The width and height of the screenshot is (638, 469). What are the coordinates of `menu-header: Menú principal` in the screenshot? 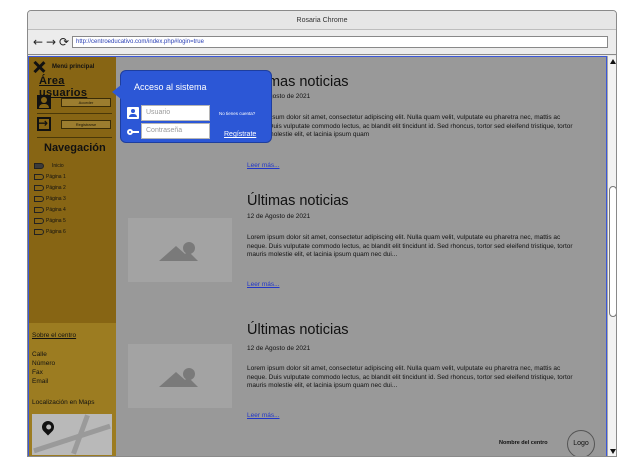 It's located at (63, 67).